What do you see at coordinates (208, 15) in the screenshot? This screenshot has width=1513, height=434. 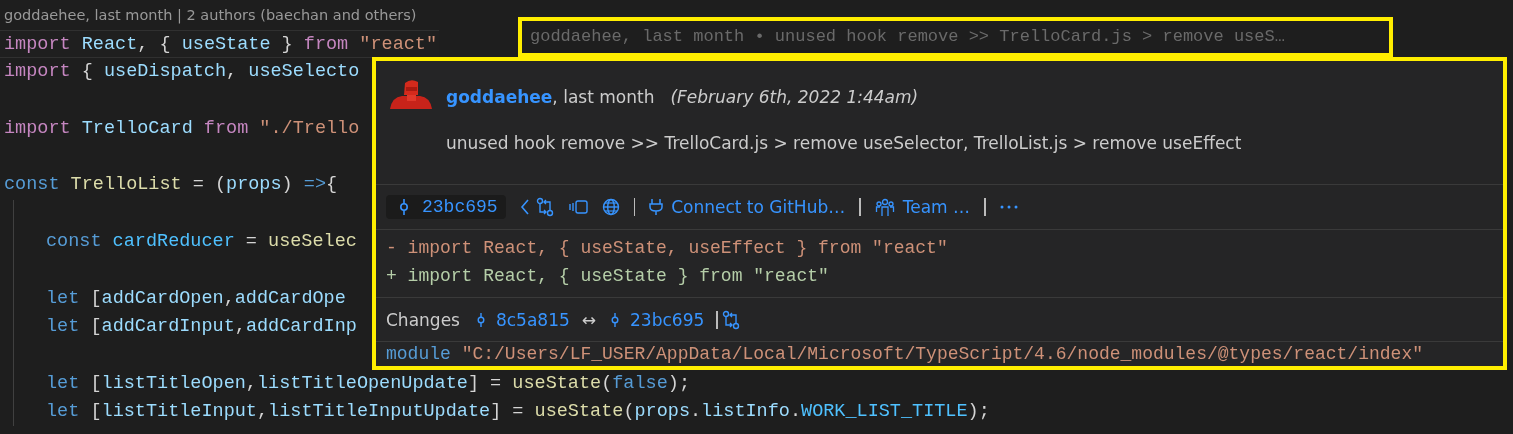 I see `codelens-text: goddaehee, last month | 2 authors (baechan and others)` at bounding box center [208, 15].